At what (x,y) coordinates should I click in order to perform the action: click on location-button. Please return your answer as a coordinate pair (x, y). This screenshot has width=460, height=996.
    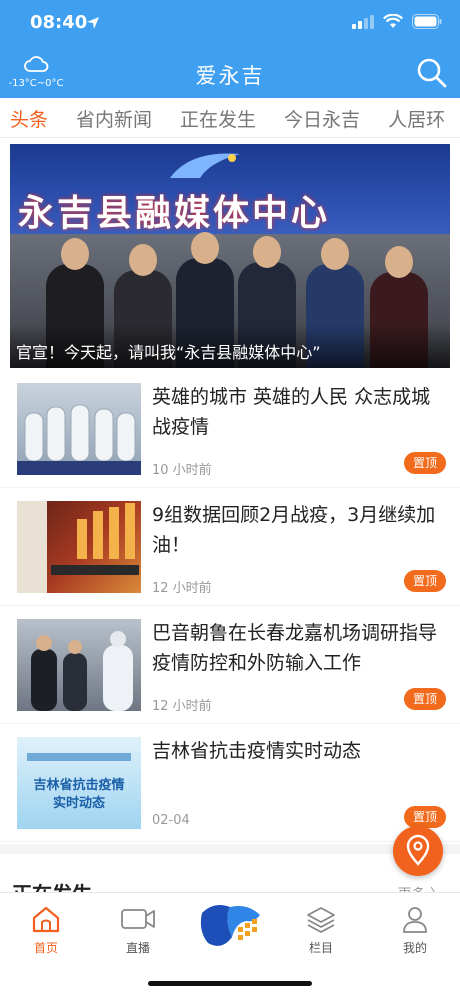
    Looking at the image, I should click on (418, 851).